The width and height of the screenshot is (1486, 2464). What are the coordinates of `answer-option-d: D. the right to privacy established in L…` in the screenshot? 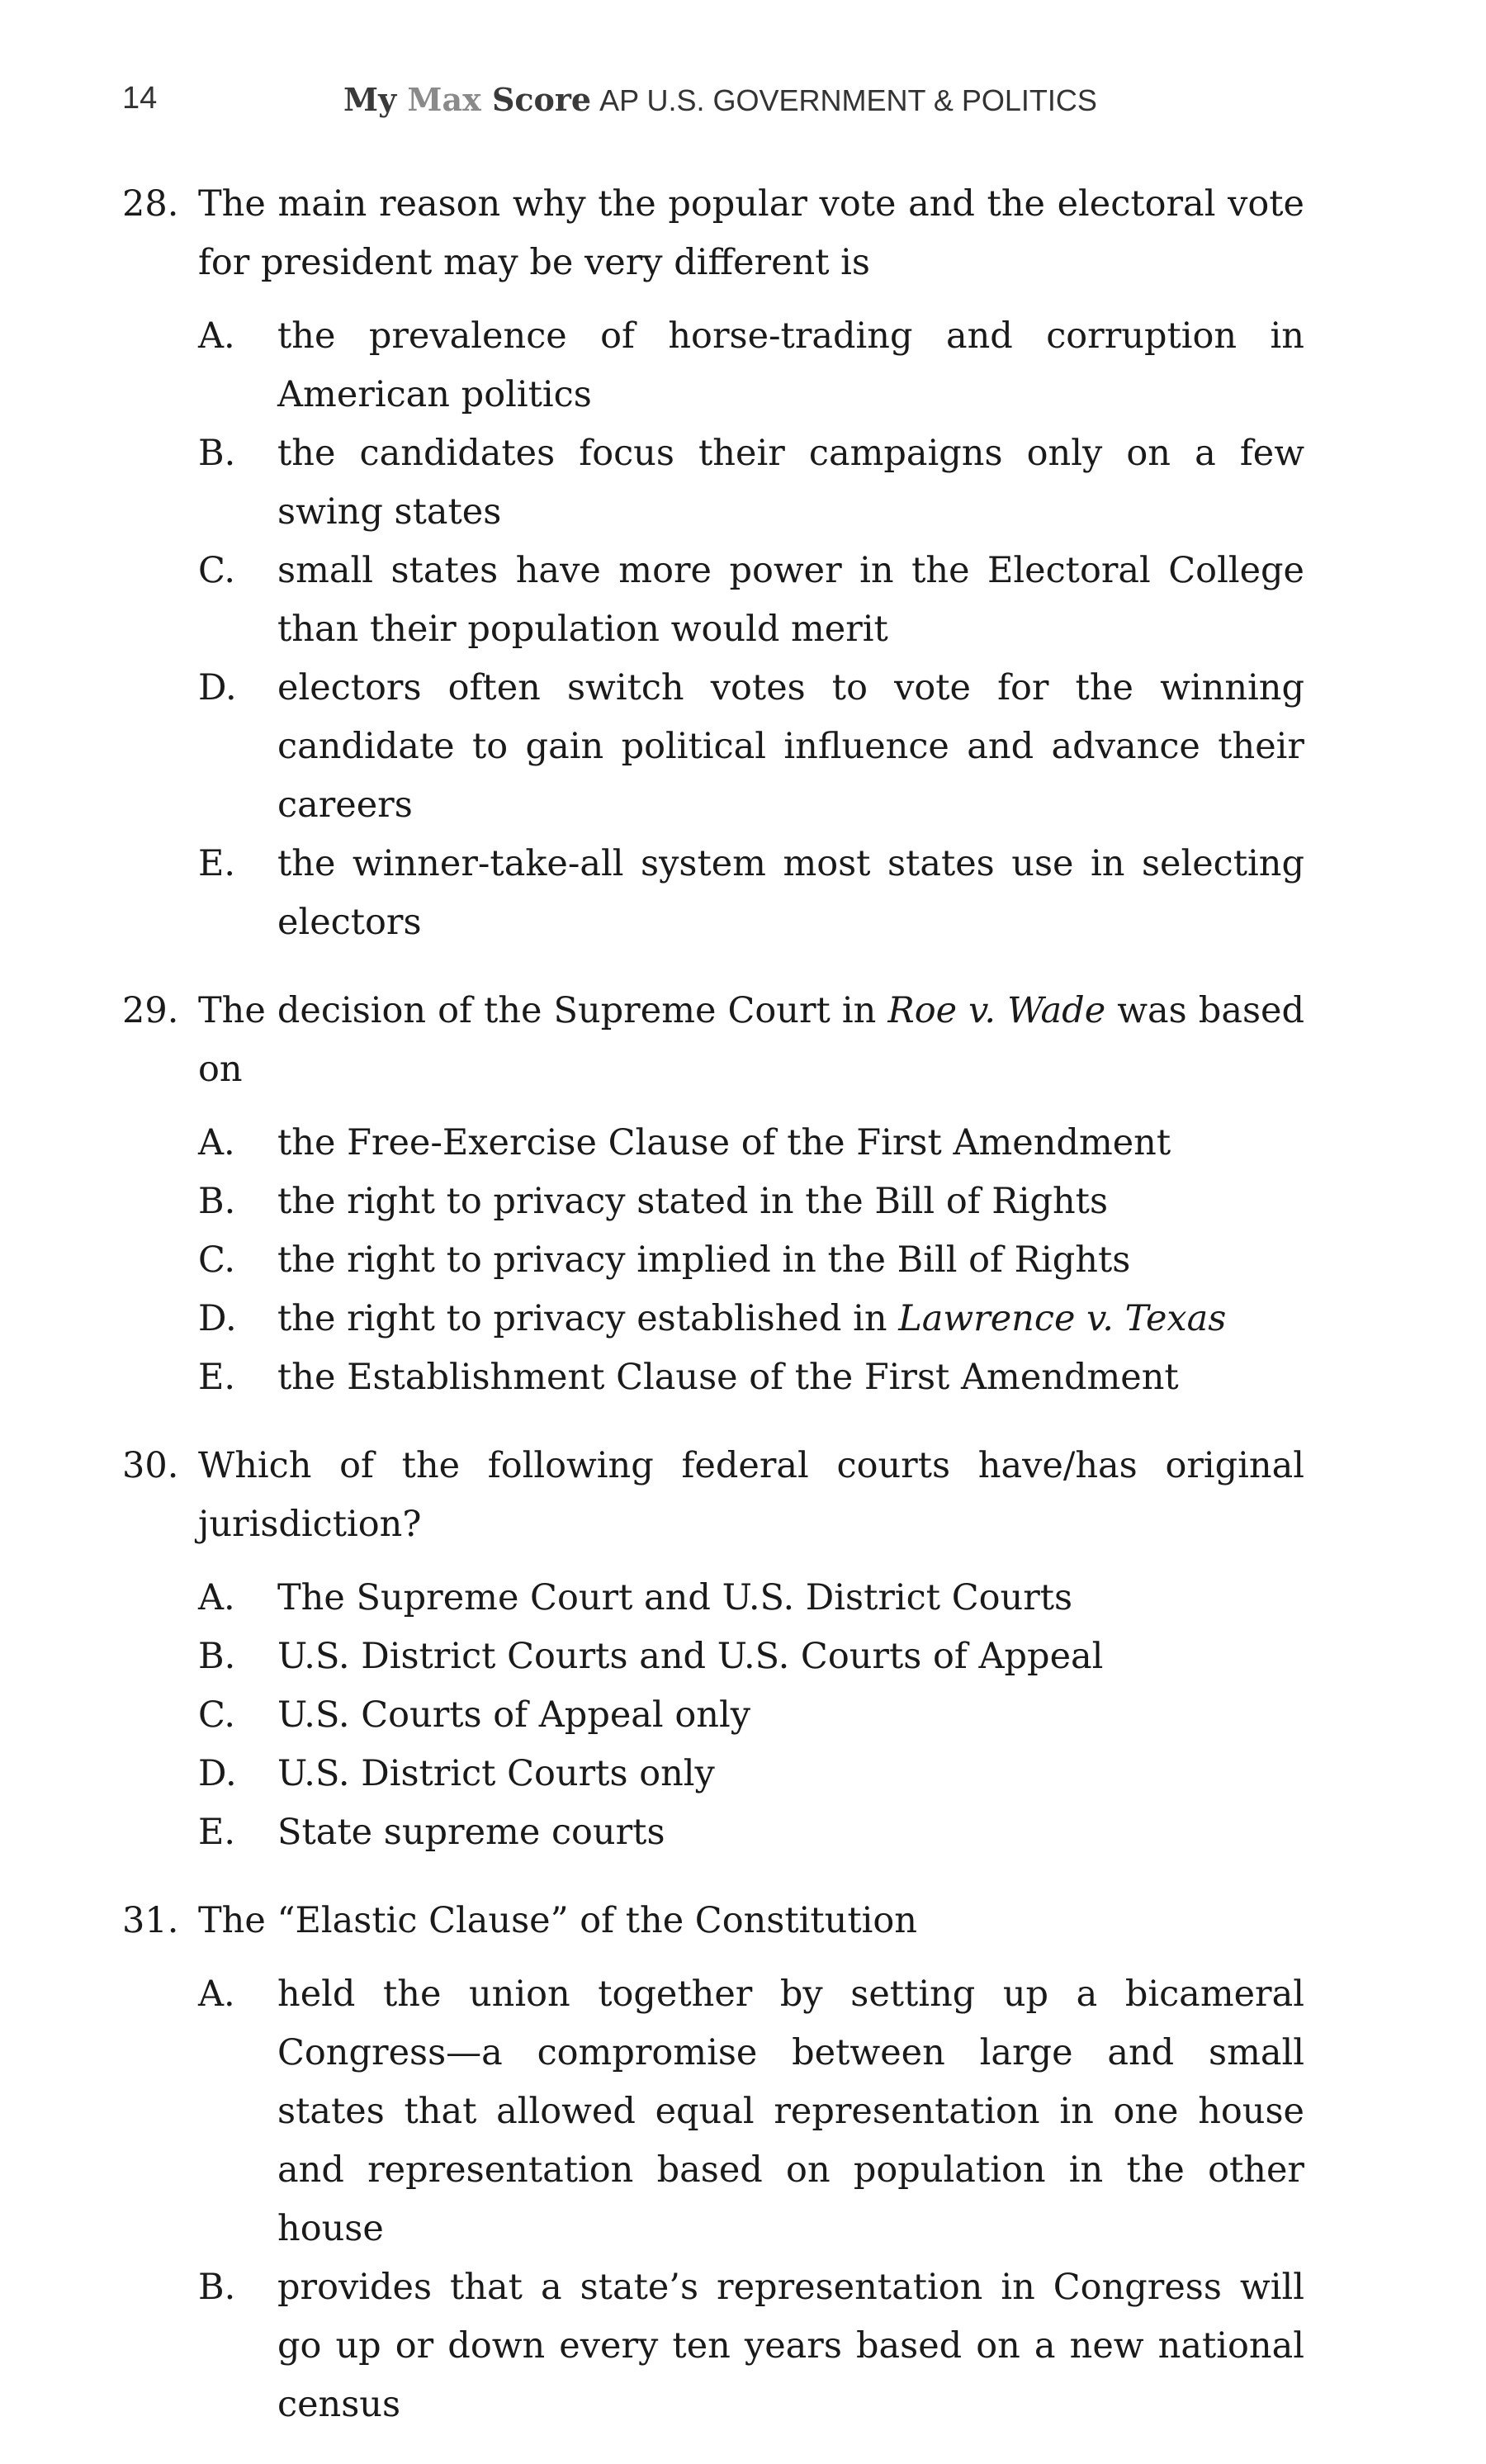 It's located at (751, 1319).